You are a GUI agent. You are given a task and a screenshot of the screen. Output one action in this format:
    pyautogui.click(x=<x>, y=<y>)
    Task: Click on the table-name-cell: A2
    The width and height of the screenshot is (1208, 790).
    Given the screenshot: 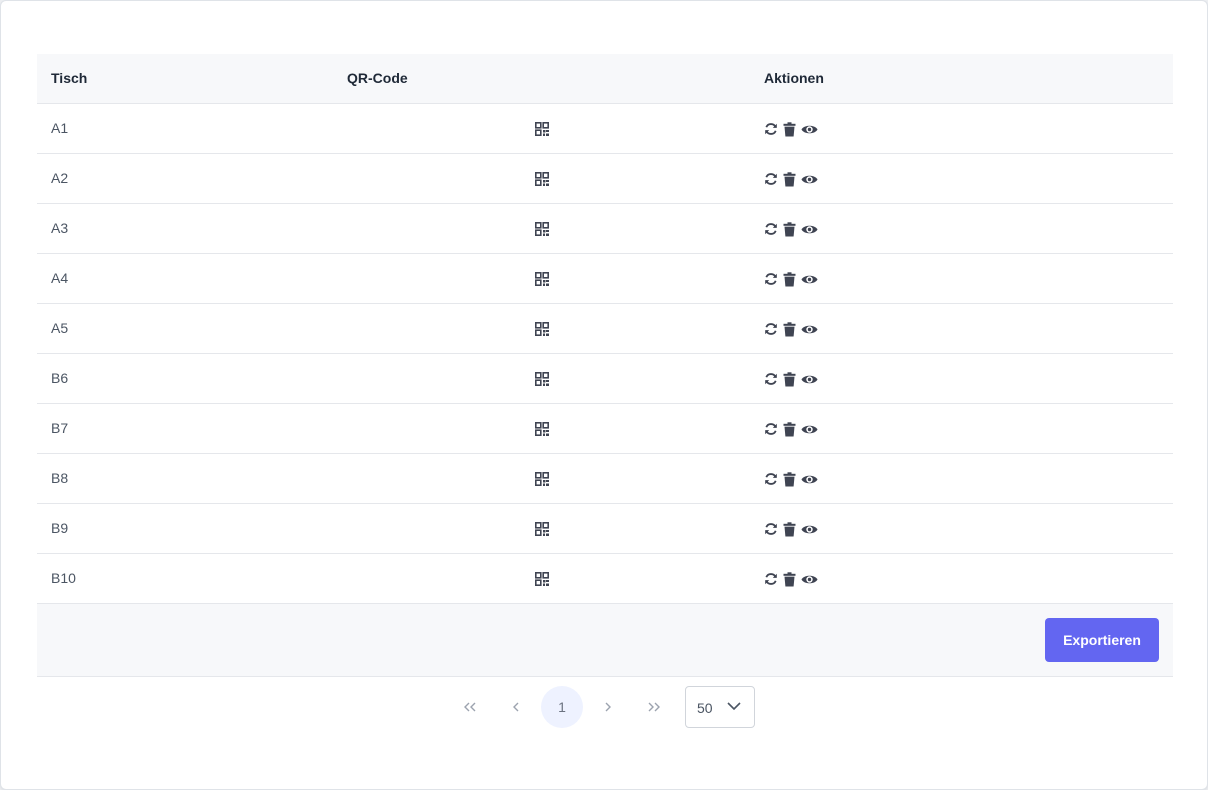 What is the action you would take?
    pyautogui.click(x=60, y=178)
    